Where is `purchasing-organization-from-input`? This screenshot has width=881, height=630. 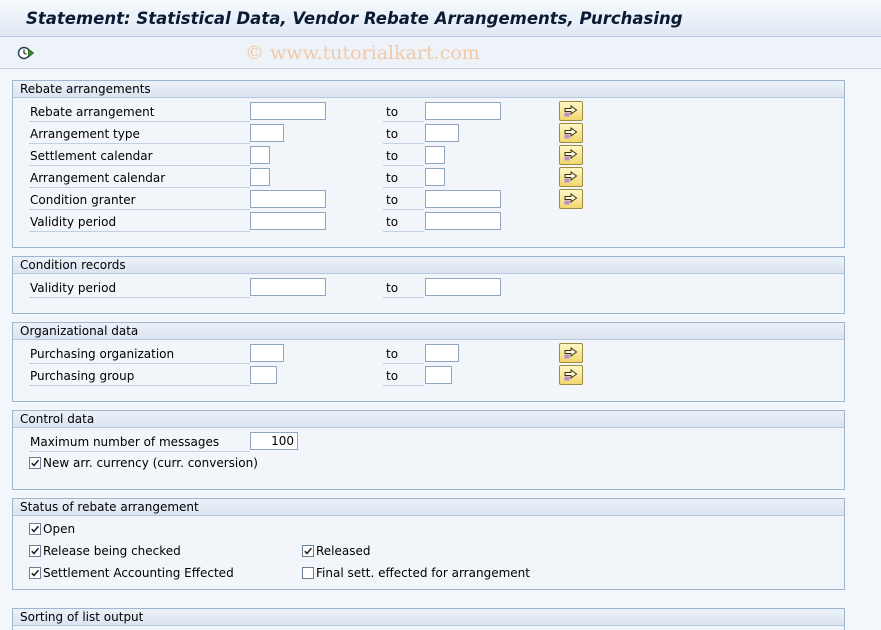
purchasing-organization-from-input is located at coordinates (267, 353).